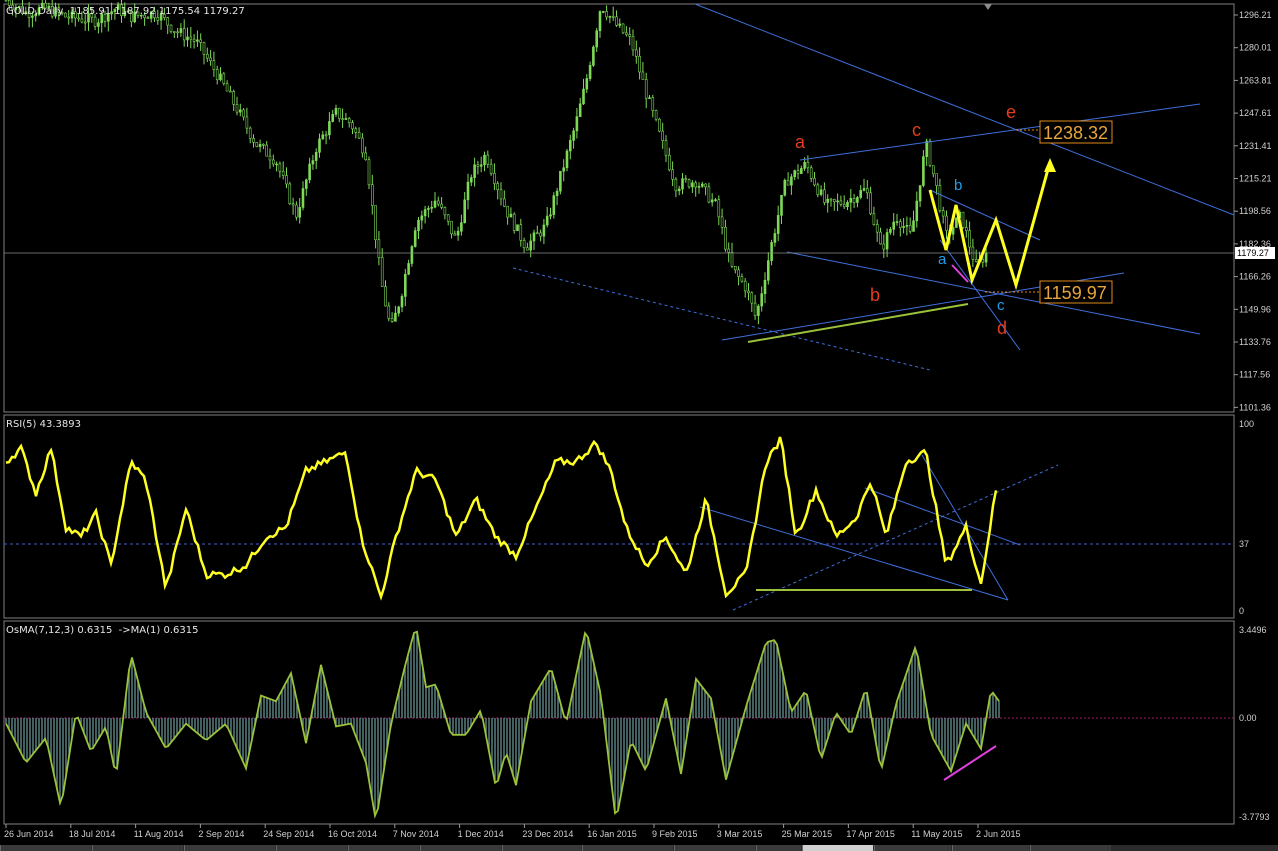 The width and height of the screenshot is (1278, 851). I want to click on time-tick-label: 25 Mar 2015, so click(807, 834).